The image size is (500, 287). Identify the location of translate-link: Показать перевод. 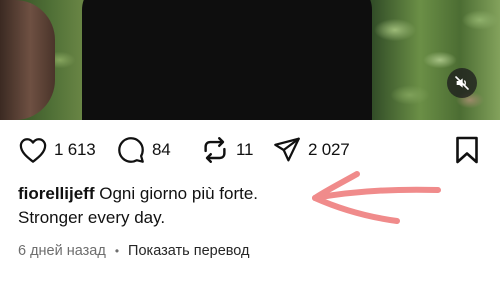
(188, 251).